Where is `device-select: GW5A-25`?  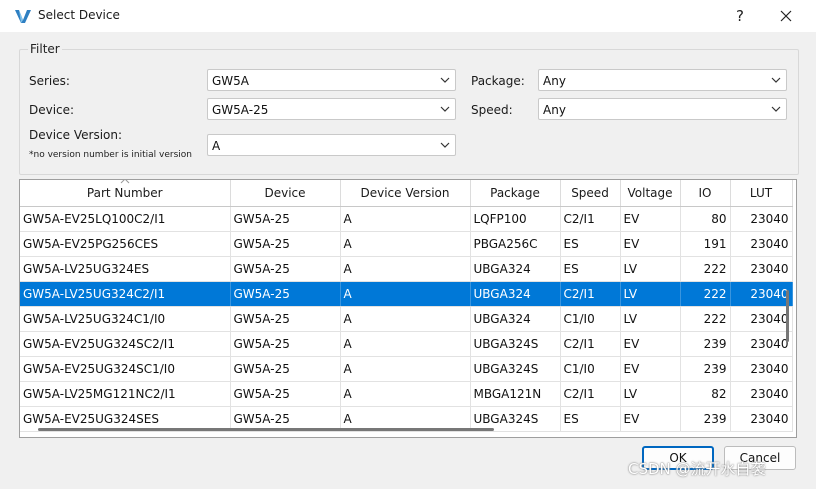 device-select: GW5A-25 is located at coordinates (331, 109).